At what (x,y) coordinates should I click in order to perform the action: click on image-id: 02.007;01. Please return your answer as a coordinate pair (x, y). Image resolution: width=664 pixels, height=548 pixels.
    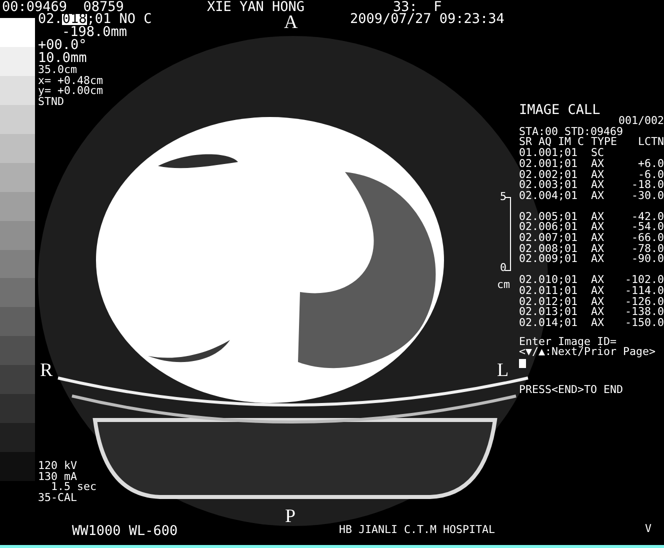
    Looking at the image, I should click on (549, 238).